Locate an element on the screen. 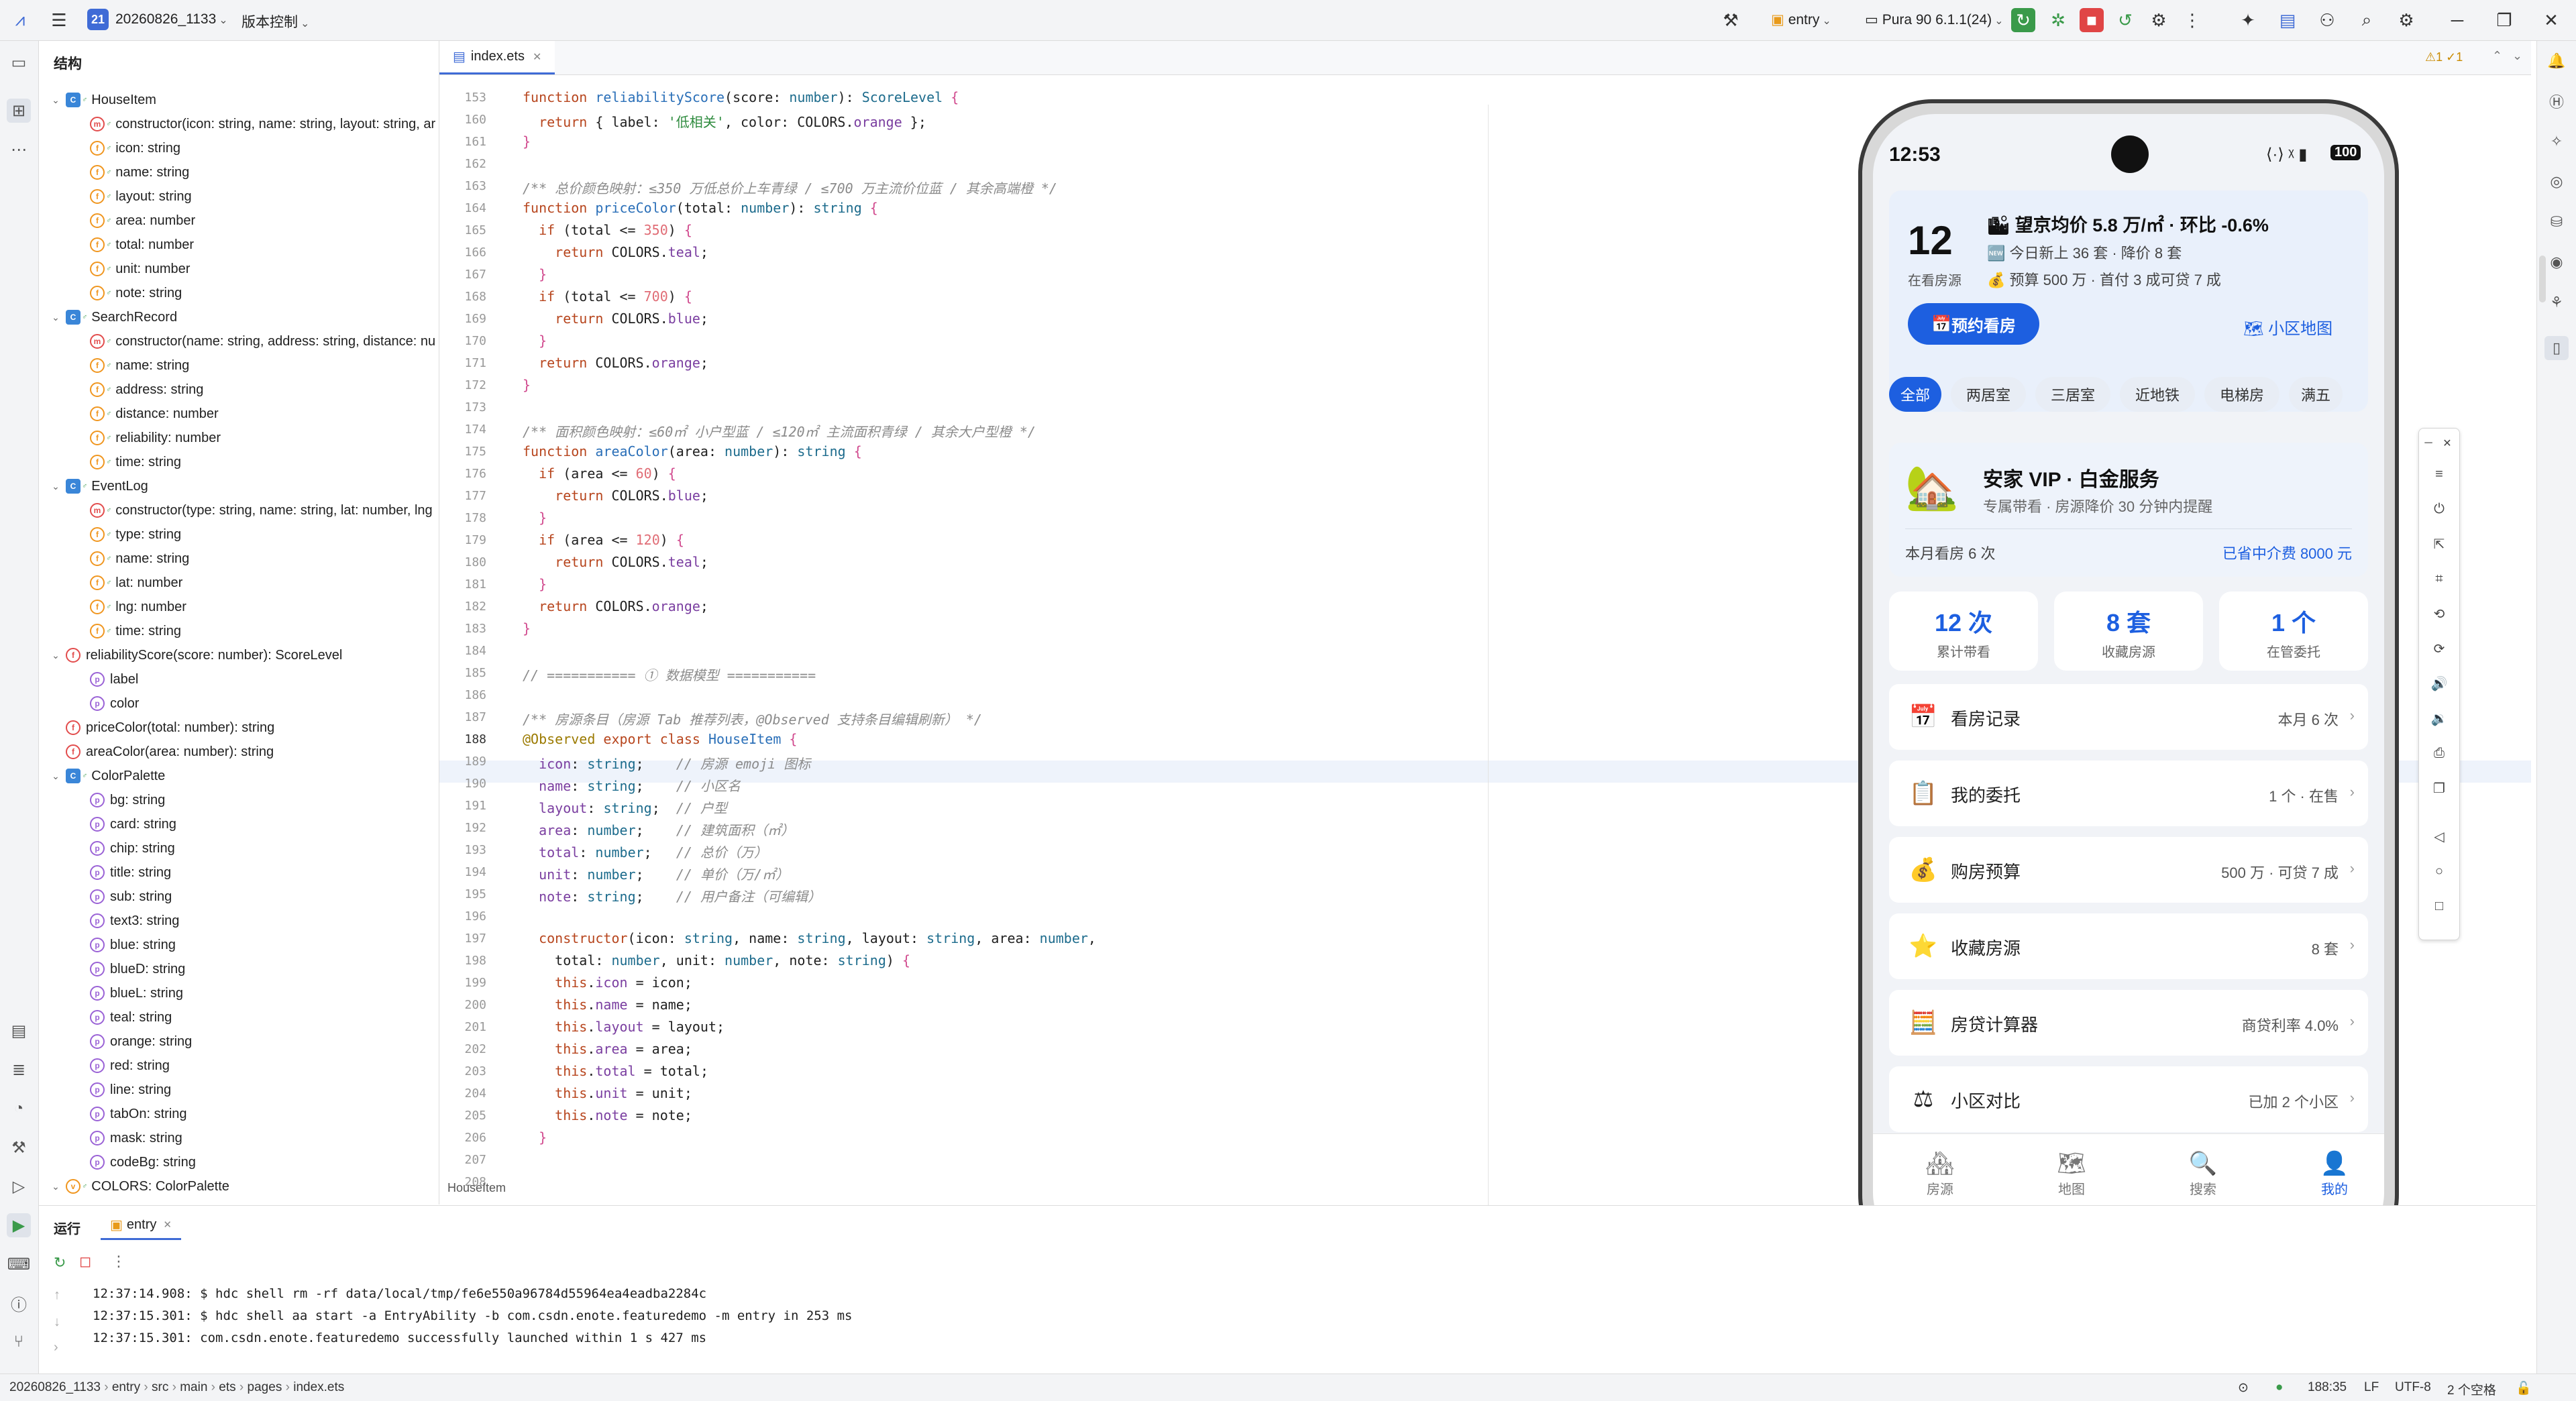 The height and width of the screenshot is (1401, 2576). settings-icon: ⚙ is located at coordinates (2406, 20).